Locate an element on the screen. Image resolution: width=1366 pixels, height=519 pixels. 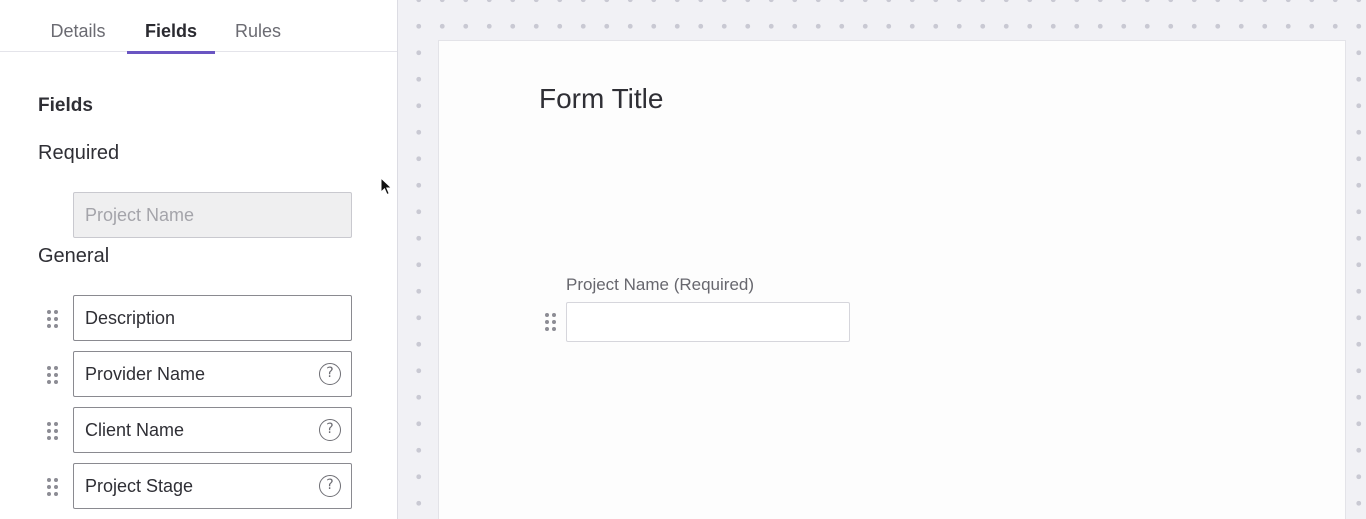
field-item-provider-name: Provider Name ? is located at coordinates (212, 374).